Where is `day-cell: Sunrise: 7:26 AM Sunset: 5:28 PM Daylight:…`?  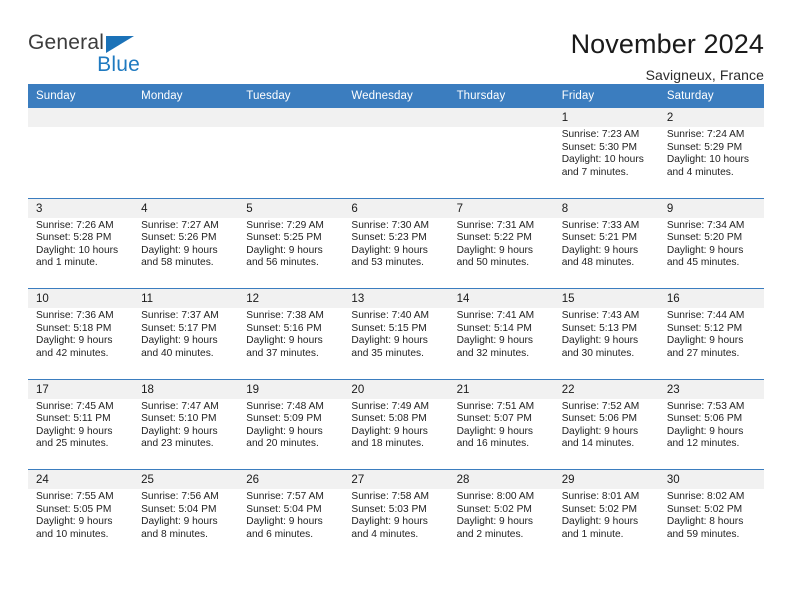 day-cell: Sunrise: 7:26 AM Sunset: 5:28 PM Daylight:… is located at coordinates (81, 253).